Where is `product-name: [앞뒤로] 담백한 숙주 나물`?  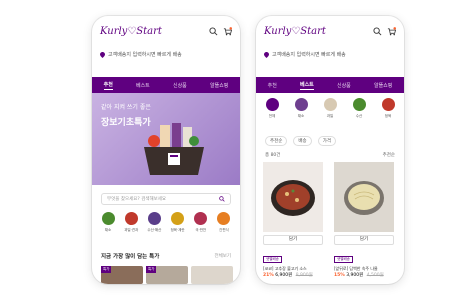
product-name: [앞뒤로] 담백한 숙주 나물 is located at coordinates (356, 268).